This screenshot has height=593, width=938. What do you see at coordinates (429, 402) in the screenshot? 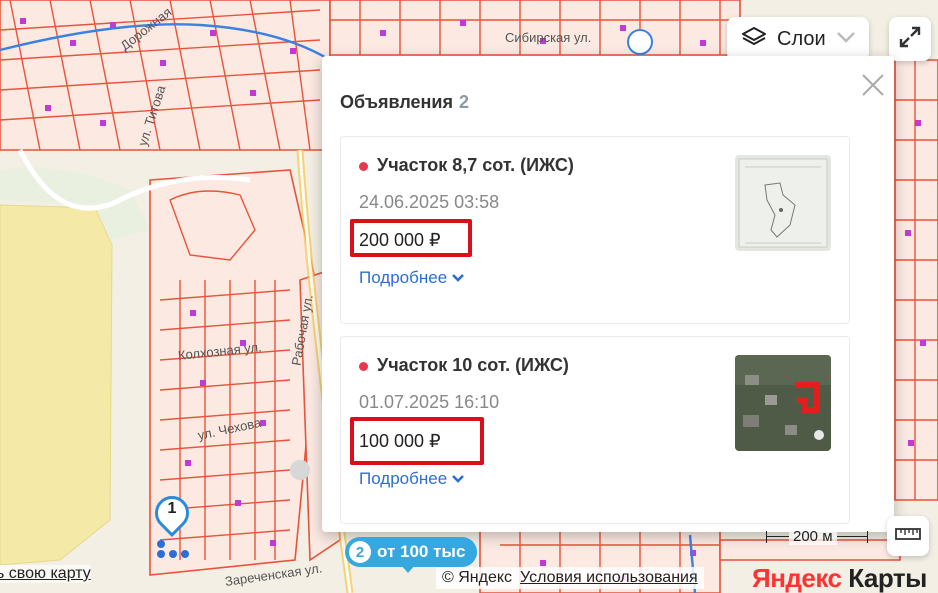
I see `listing-date: 01.07.2025 16:10` at bounding box center [429, 402].